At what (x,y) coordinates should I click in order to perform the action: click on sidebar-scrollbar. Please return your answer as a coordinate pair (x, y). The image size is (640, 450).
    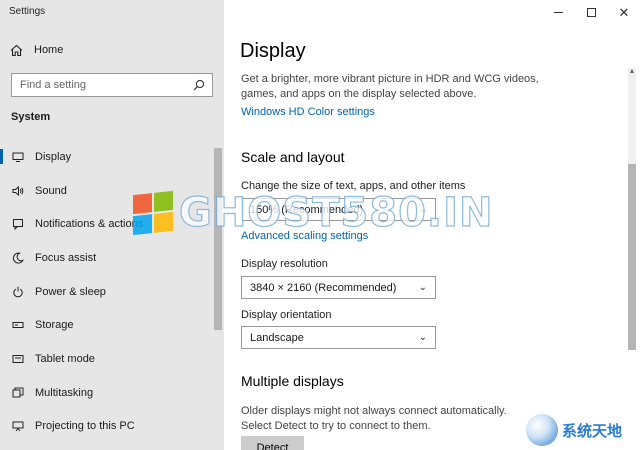
    Looking at the image, I should click on (218, 239).